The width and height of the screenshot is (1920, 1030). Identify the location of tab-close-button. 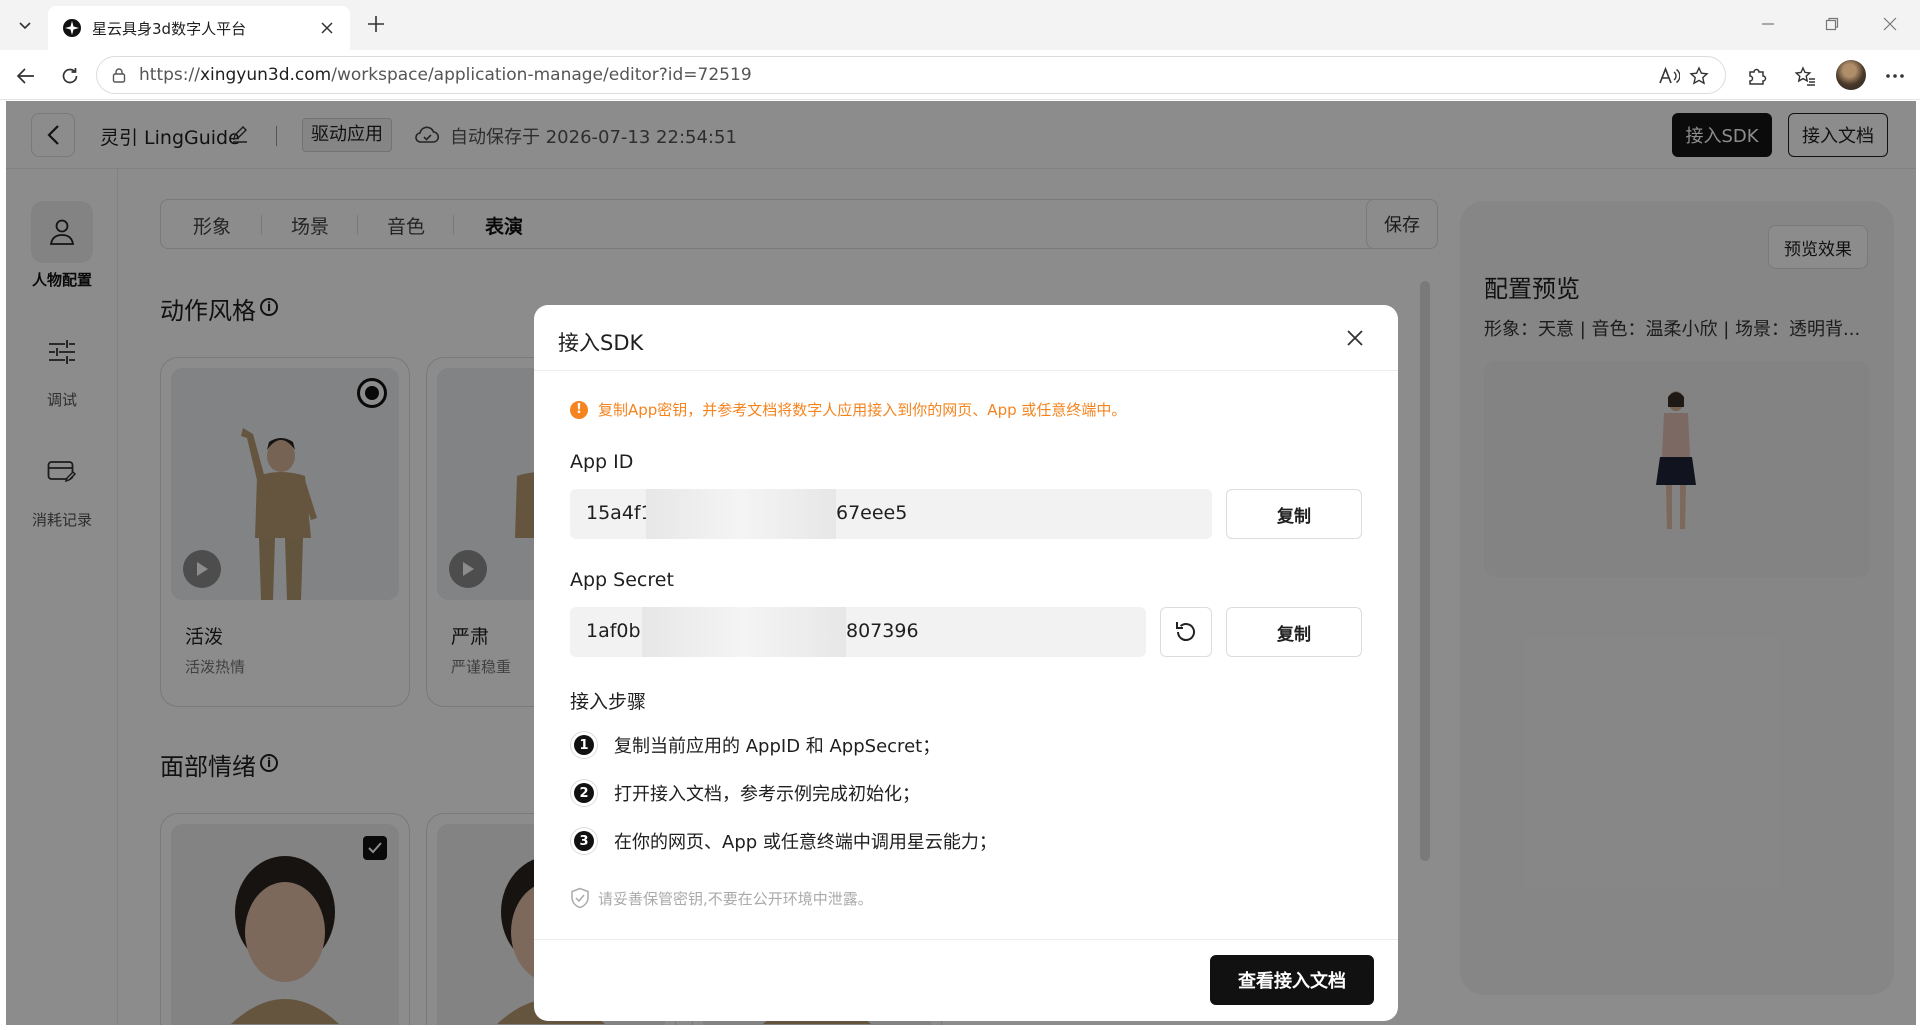
(327, 28).